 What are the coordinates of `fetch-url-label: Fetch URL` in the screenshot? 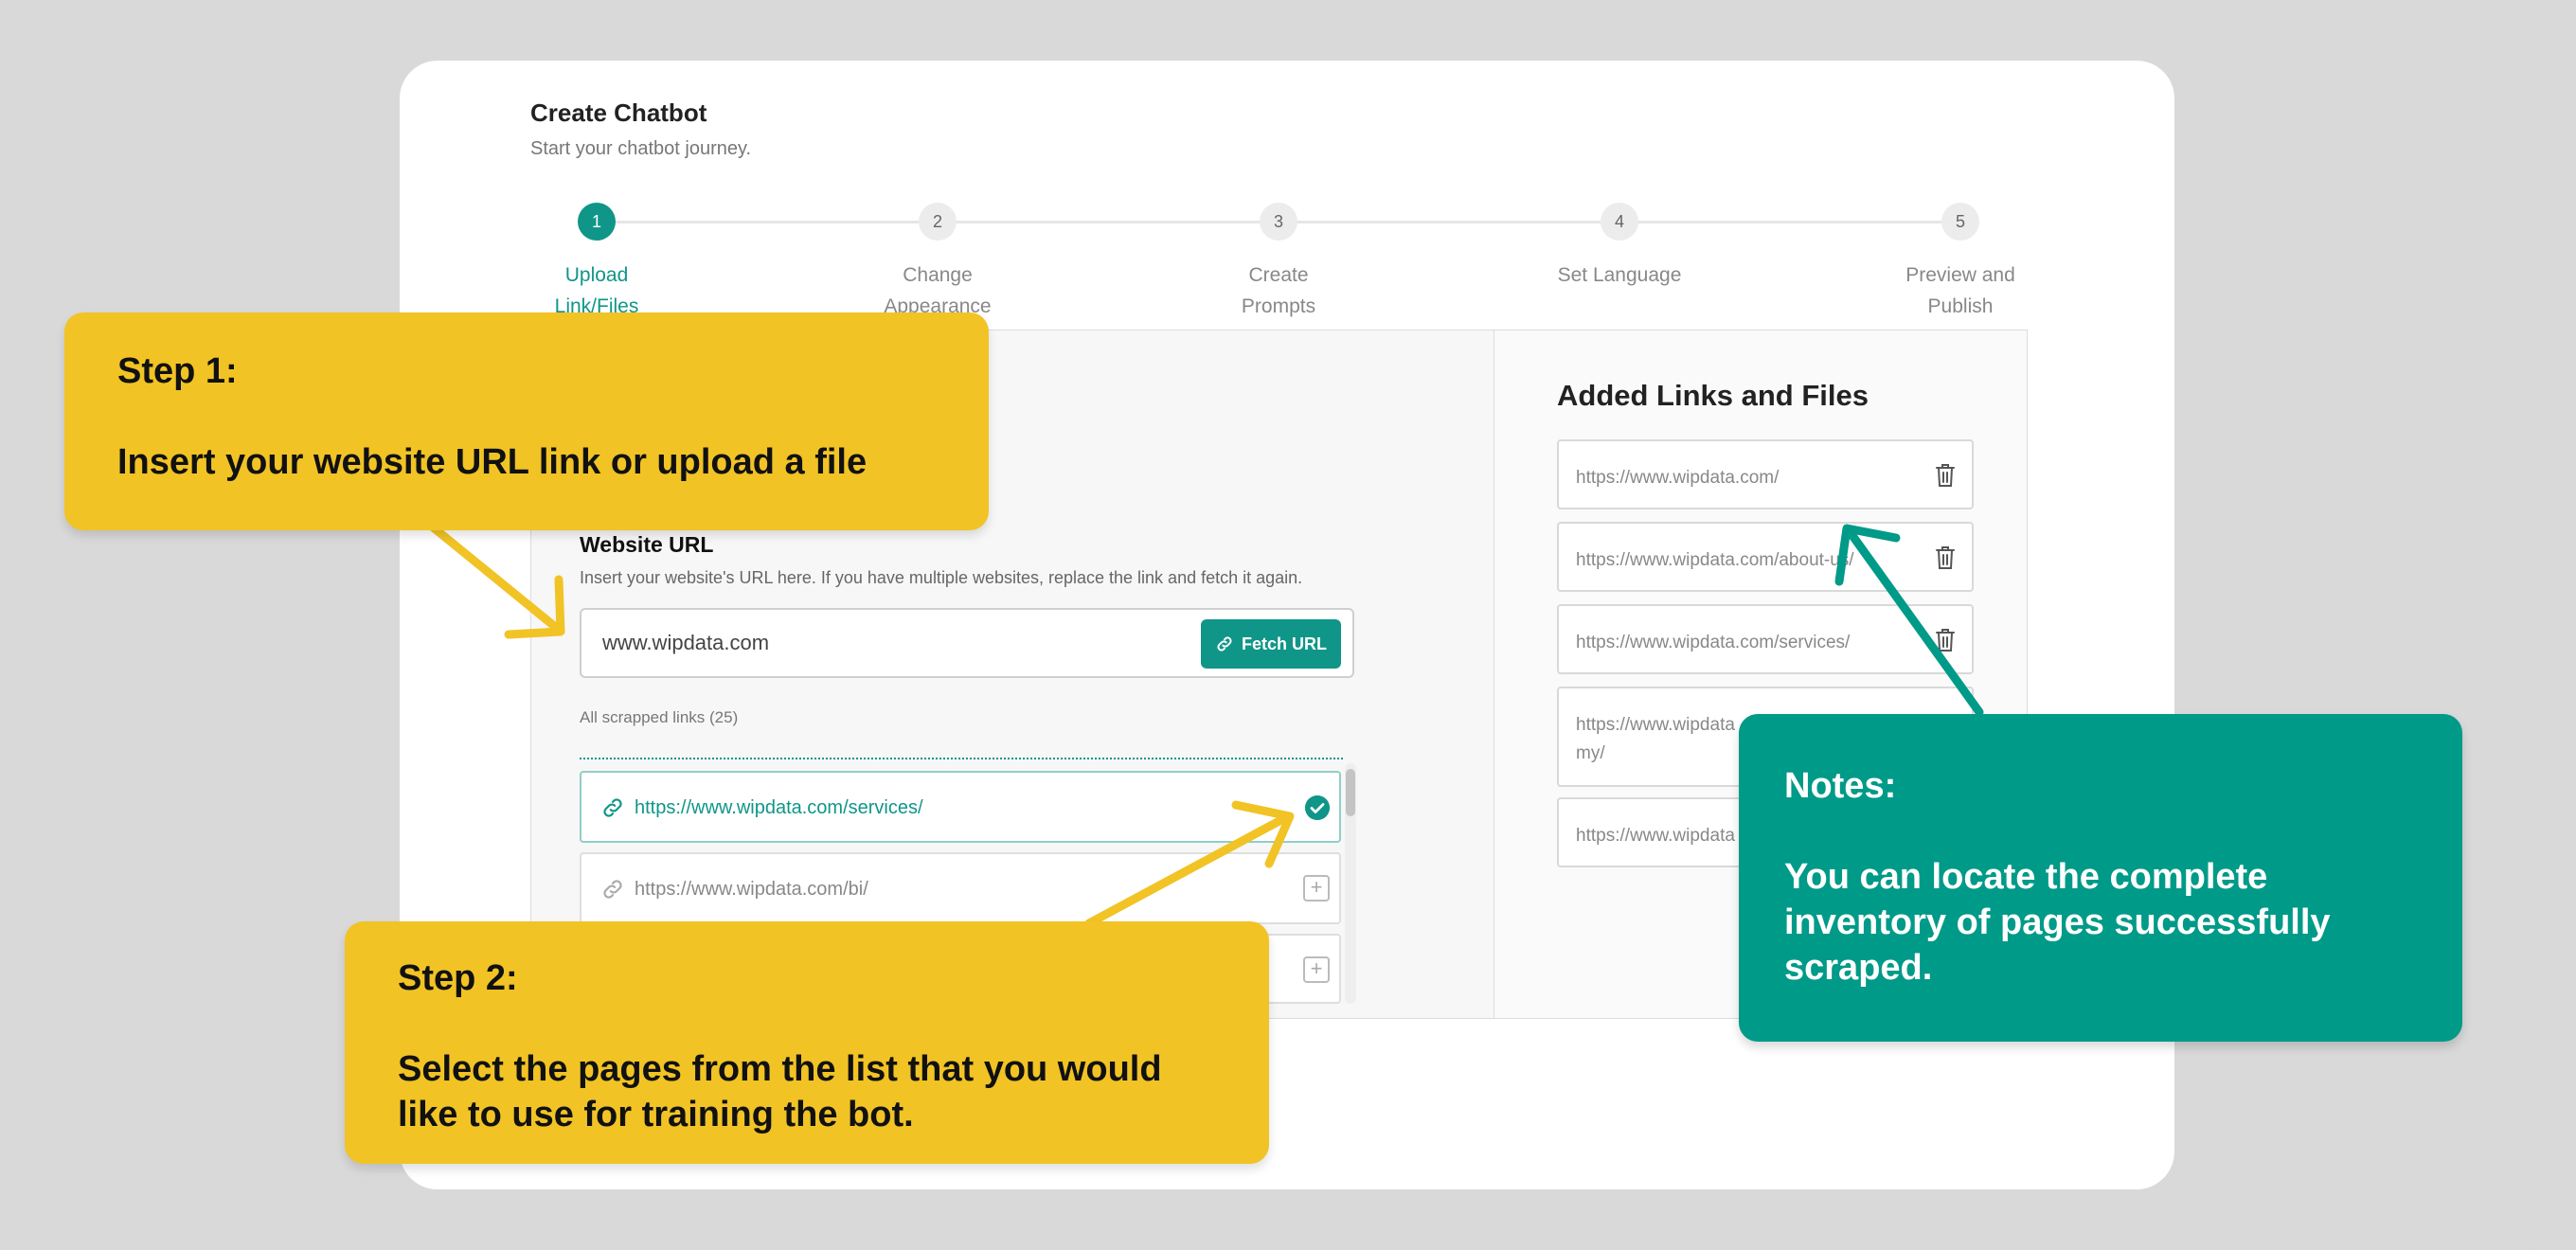 It's located at (1284, 644).